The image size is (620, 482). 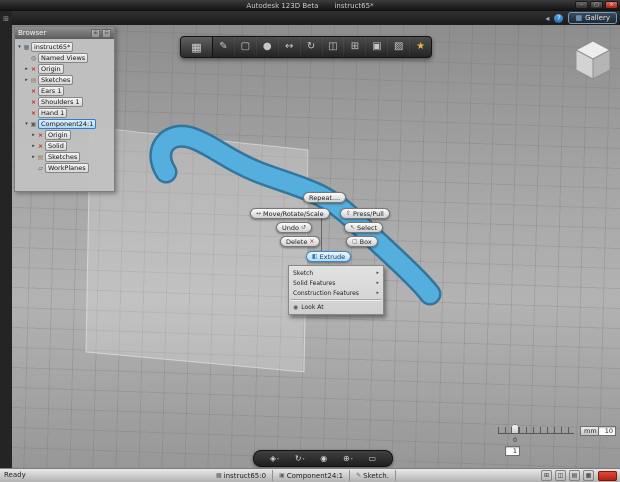 What do you see at coordinates (288, 47) in the screenshot?
I see `move-tool-icon: ↔` at bounding box center [288, 47].